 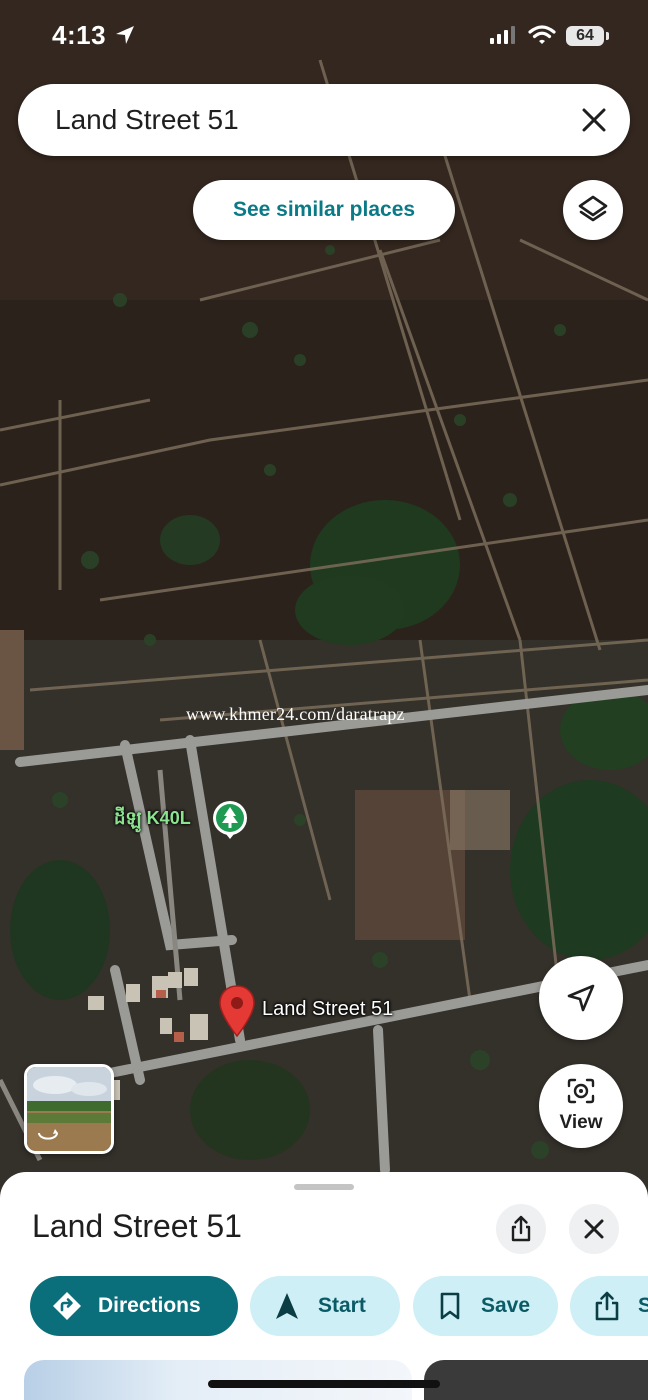 I want to click on battery-indicator: 64, so click(x=587, y=36).